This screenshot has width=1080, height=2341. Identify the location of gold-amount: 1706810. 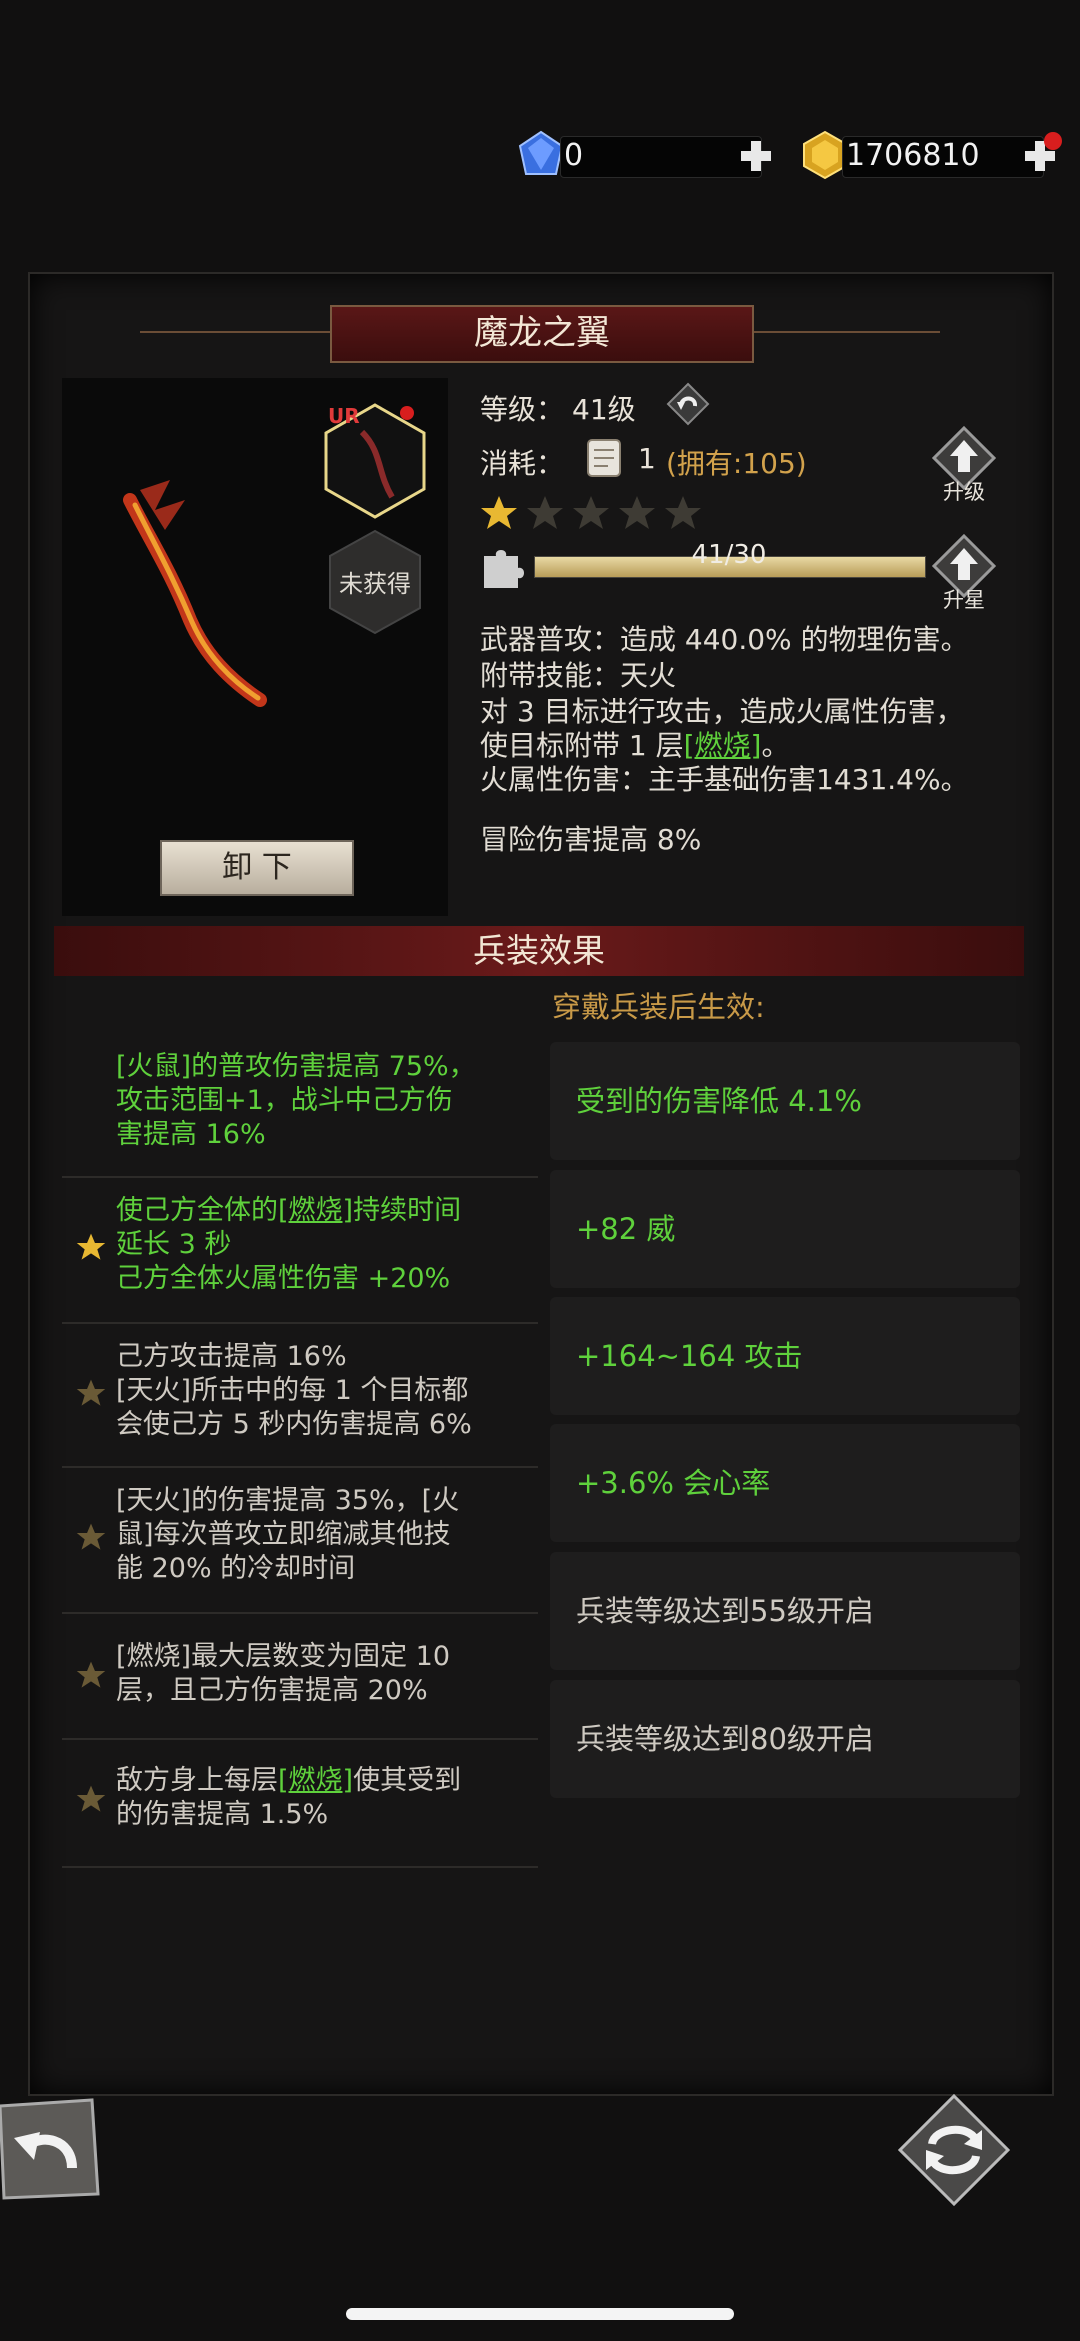
(913, 155).